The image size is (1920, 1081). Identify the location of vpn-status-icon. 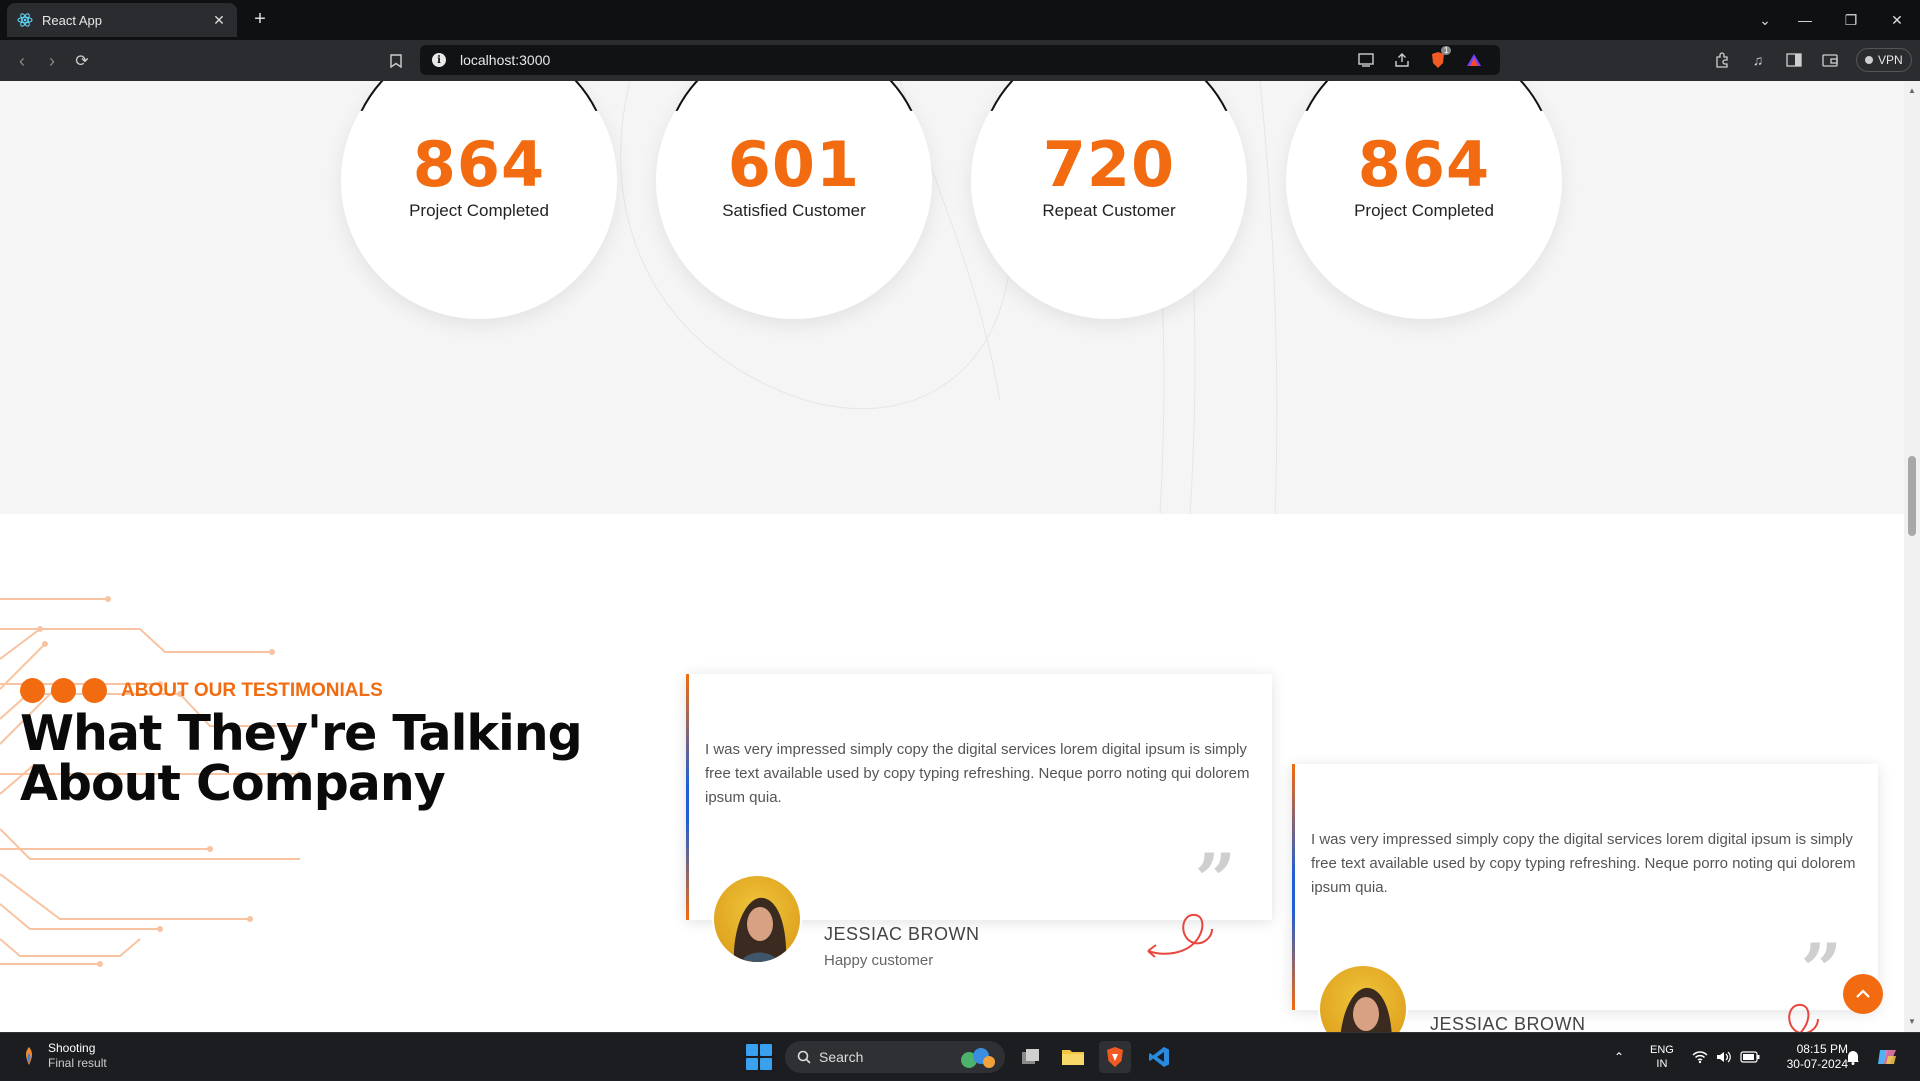
(1869, 60).